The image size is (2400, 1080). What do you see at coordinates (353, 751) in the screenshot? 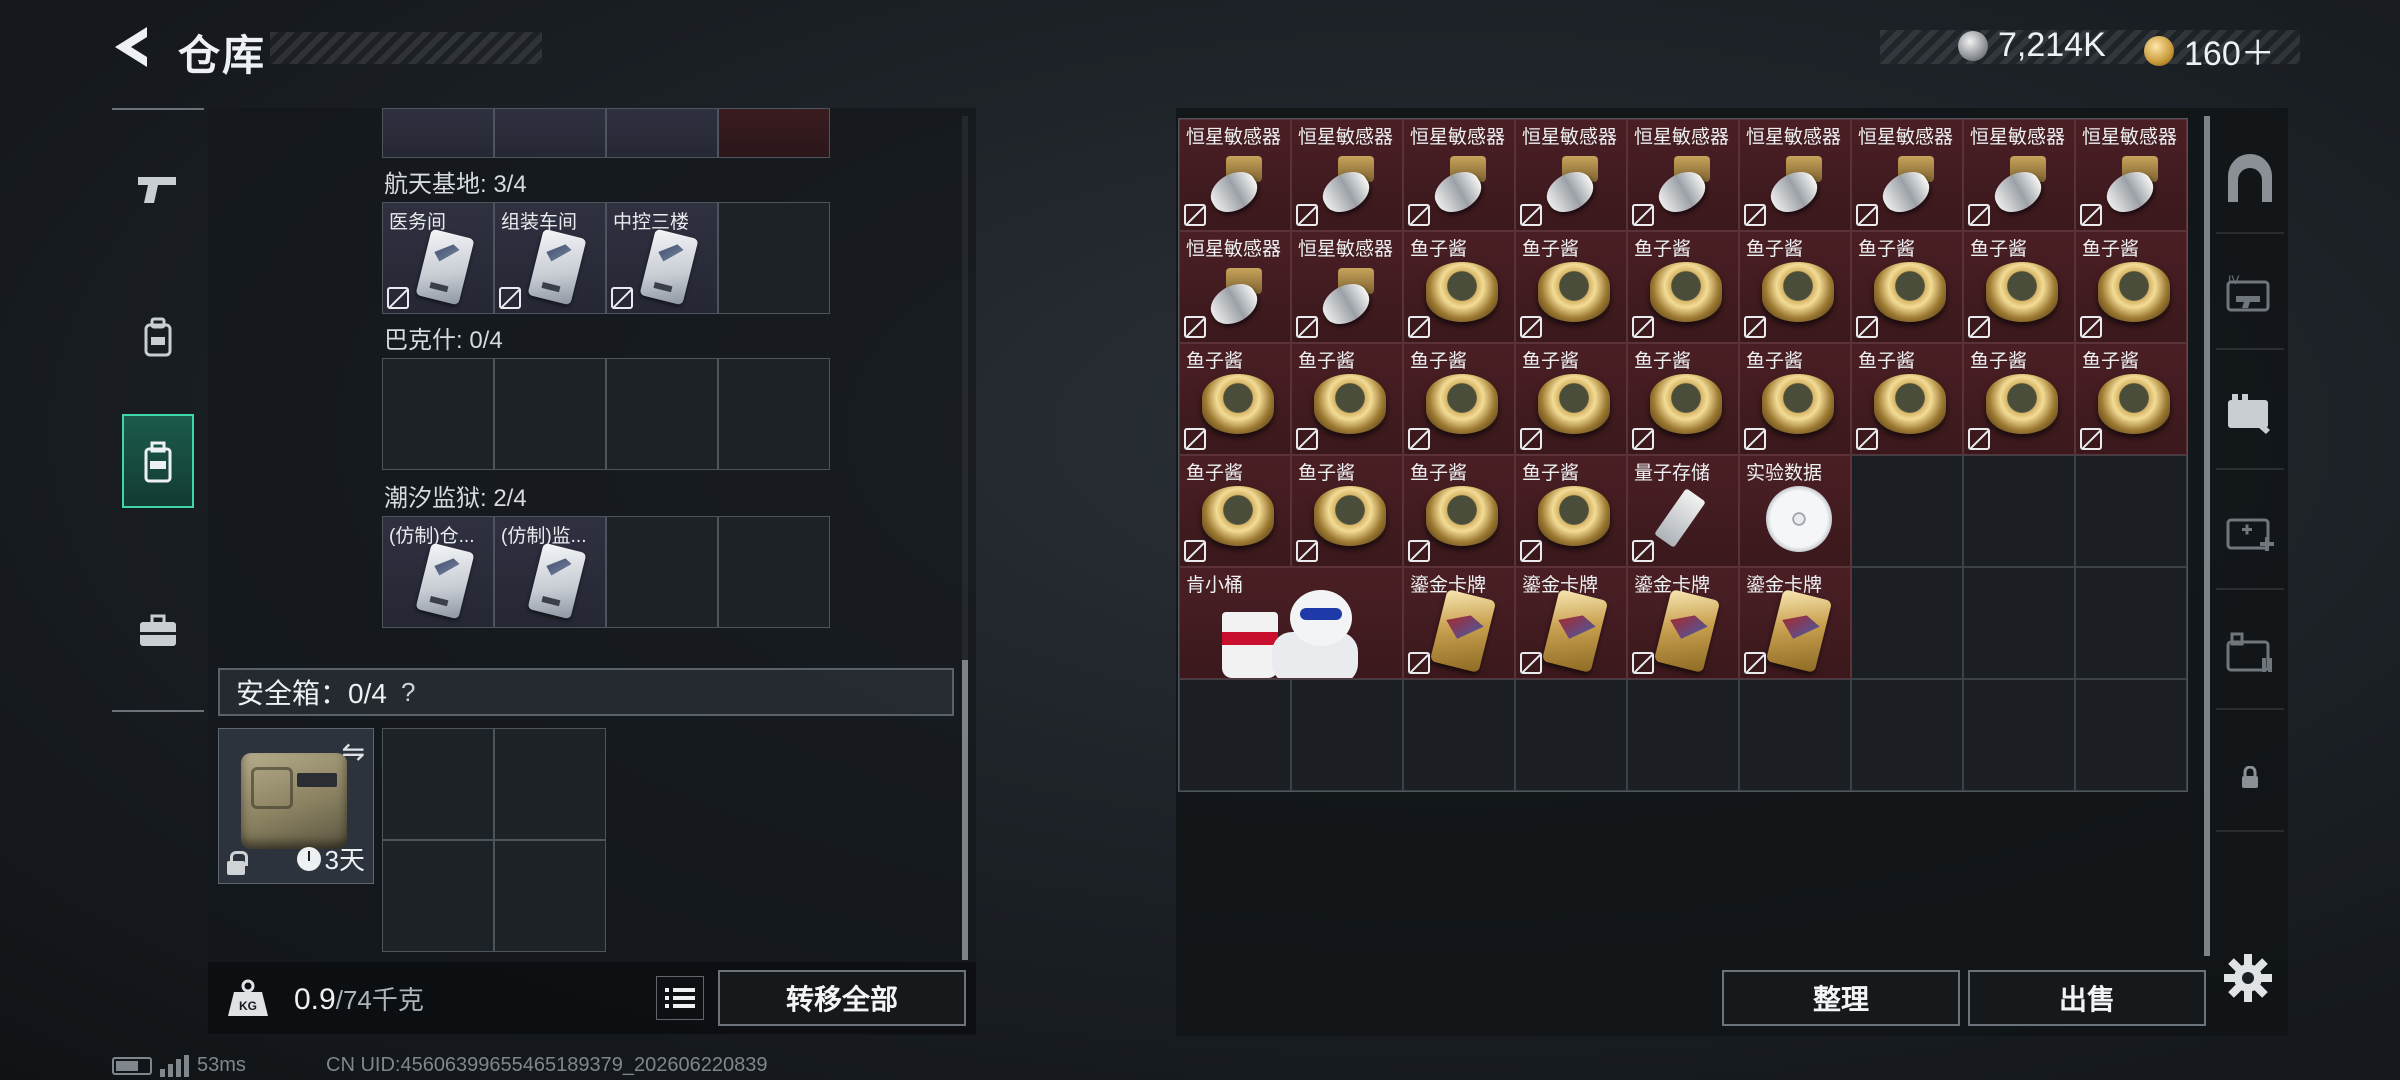
I see `swap-icon: ⇋` at bounding box center [353, 751].